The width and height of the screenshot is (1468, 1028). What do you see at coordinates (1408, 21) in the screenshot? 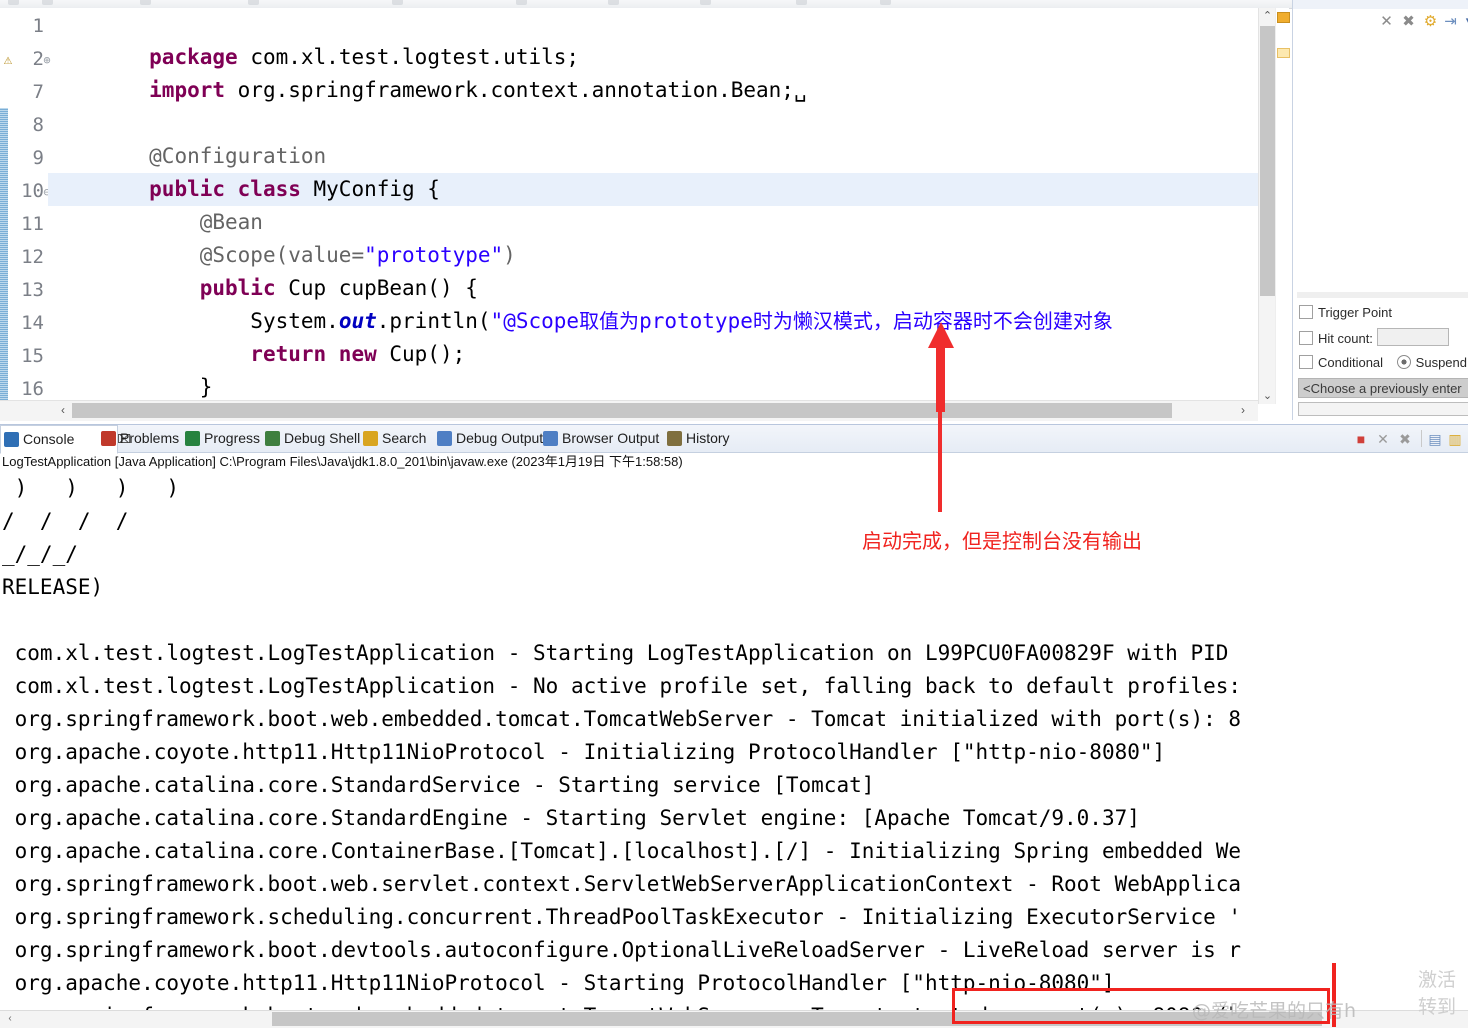
I see `remove-all-breakpoints-icon: ✖` at bounding box center [1408, 21].